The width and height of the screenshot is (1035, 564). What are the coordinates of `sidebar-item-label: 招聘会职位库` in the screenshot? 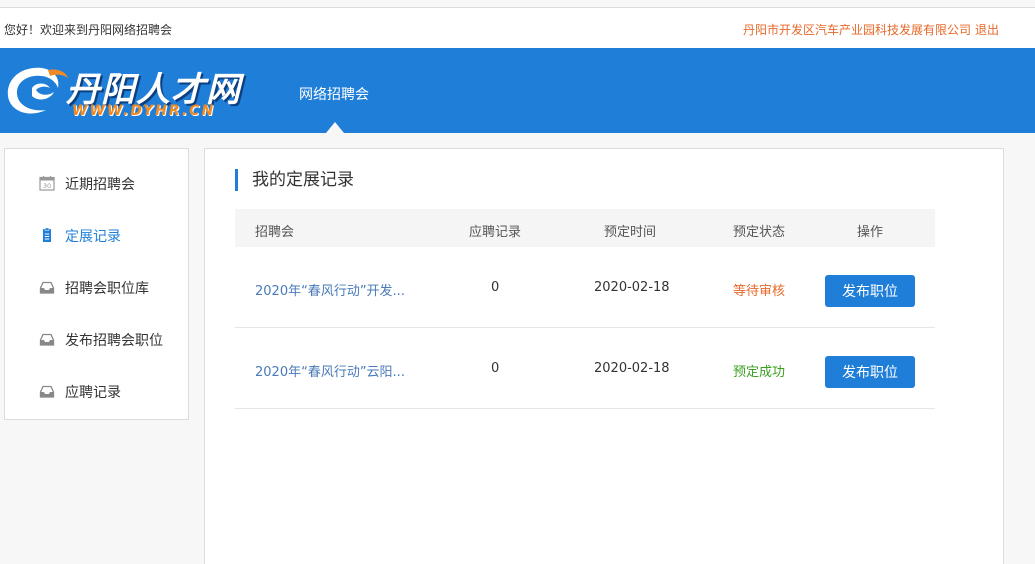 It's located at (107, 289).